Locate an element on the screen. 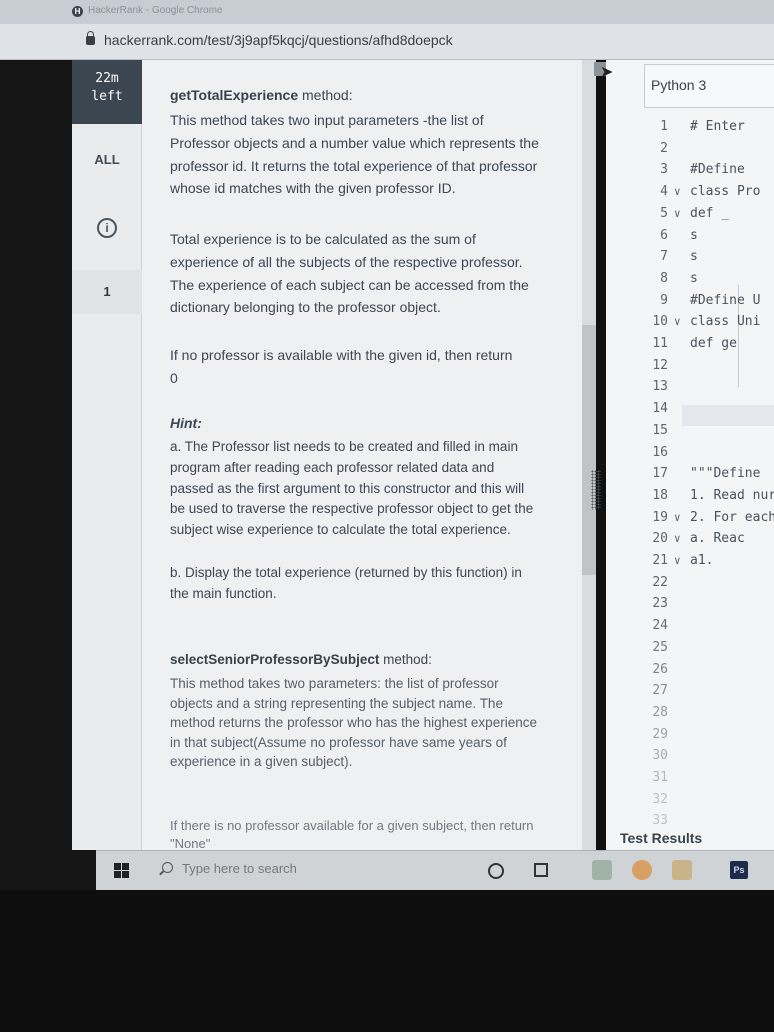 This screenshot has width=774, height=1032. browser-titlebar: H HackerRank - Google Chrome is located at coordinates (387, 12).